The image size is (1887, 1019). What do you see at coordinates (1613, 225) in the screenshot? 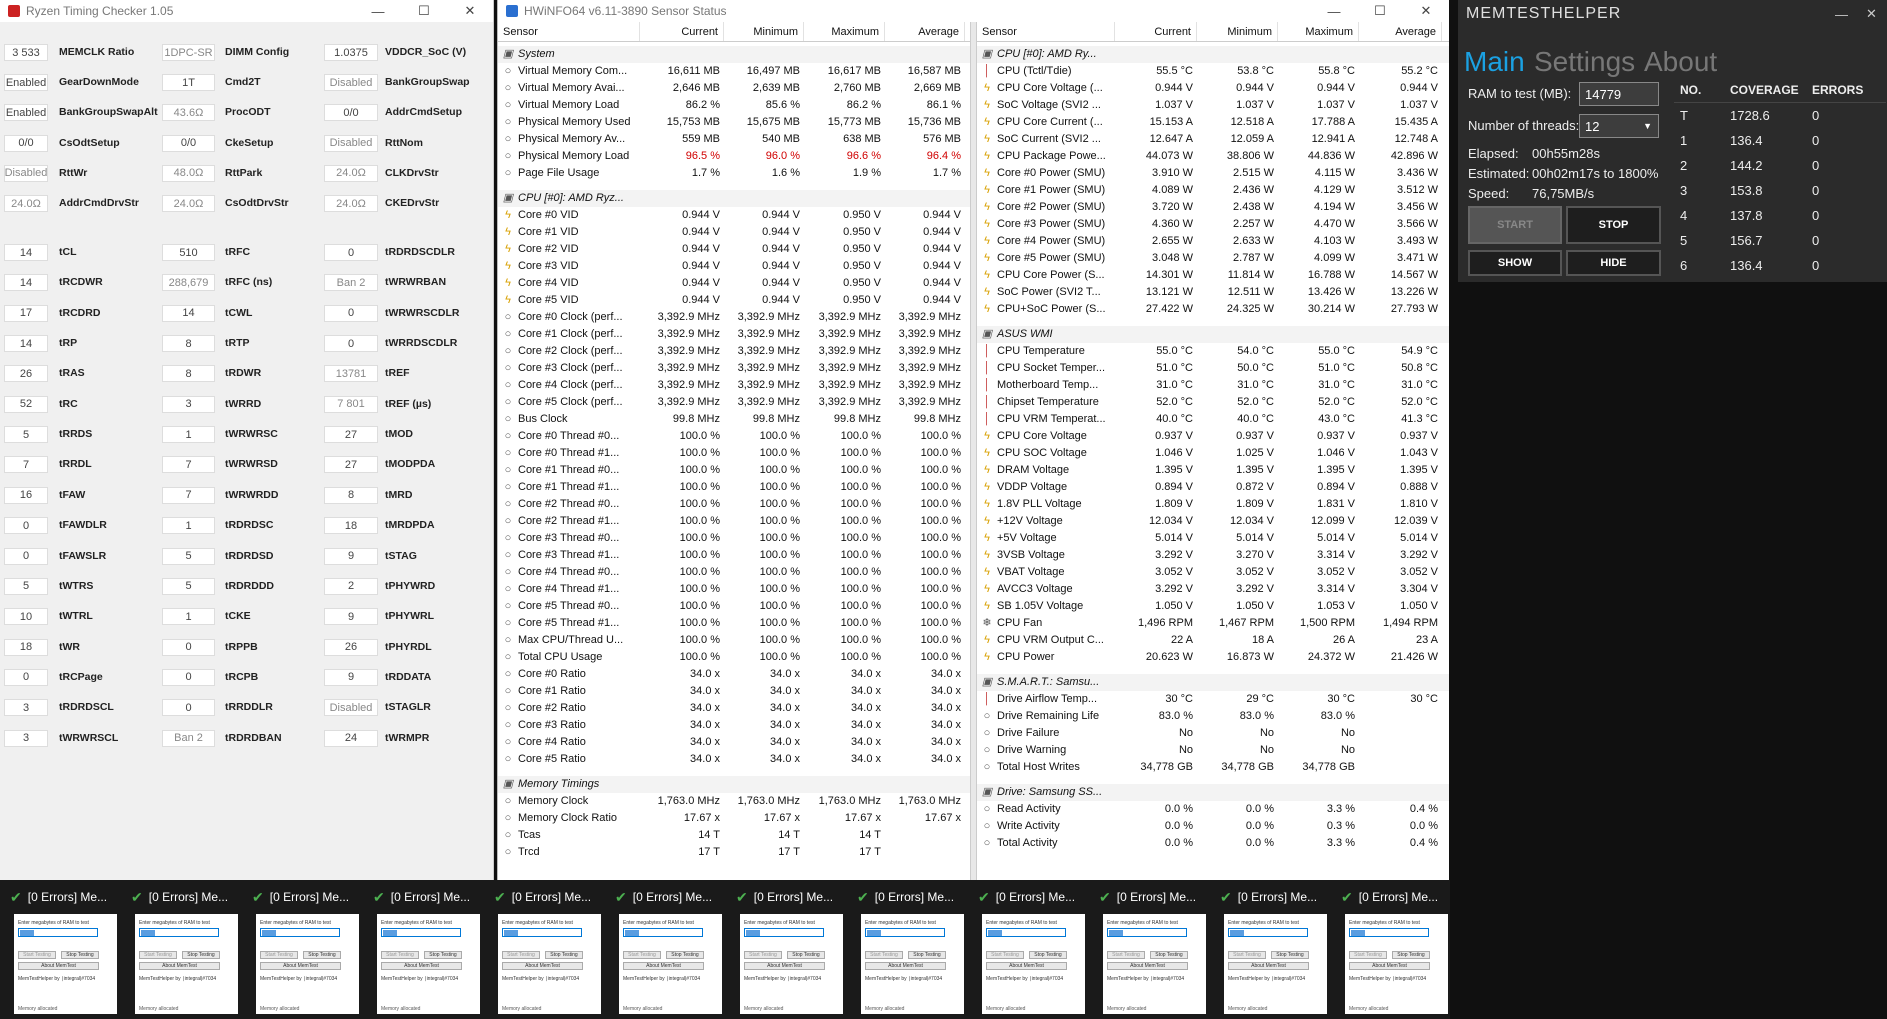
I see `stop-button: STOP` at bounding box center [1613, 225].